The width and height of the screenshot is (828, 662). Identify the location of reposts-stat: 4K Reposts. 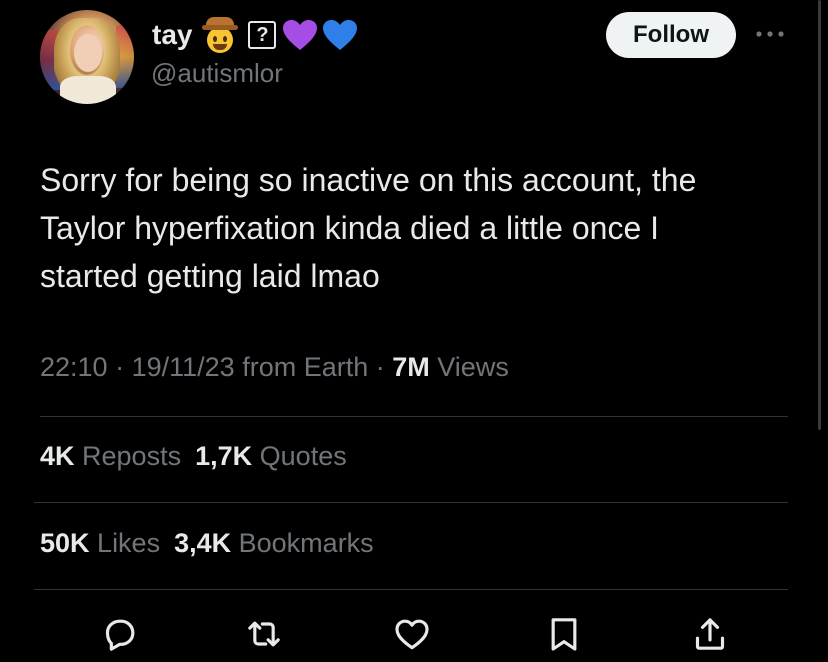
(110, 456).